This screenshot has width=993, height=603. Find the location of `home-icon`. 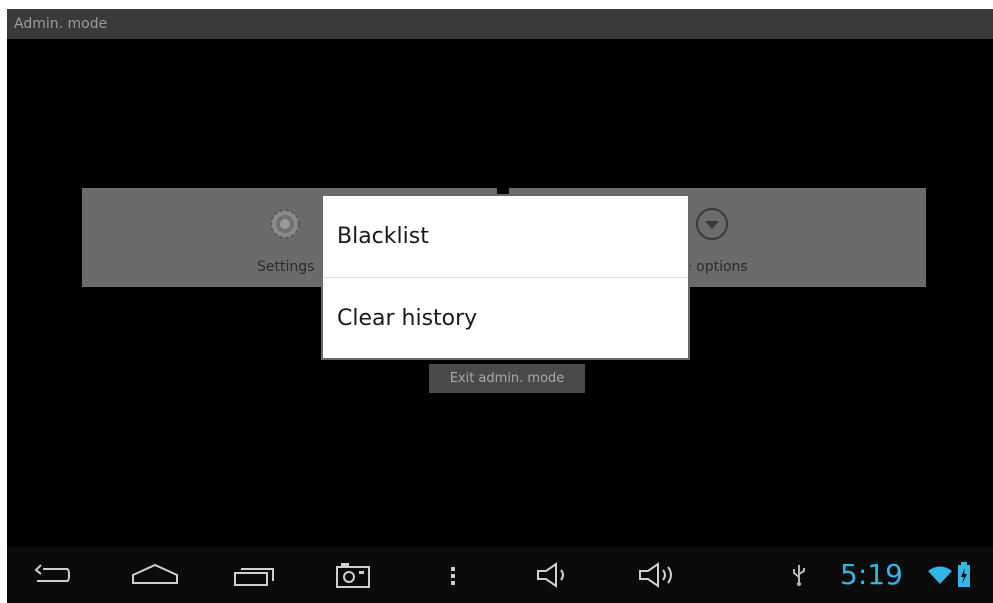

home-icon is located at coordinates (155, 575).